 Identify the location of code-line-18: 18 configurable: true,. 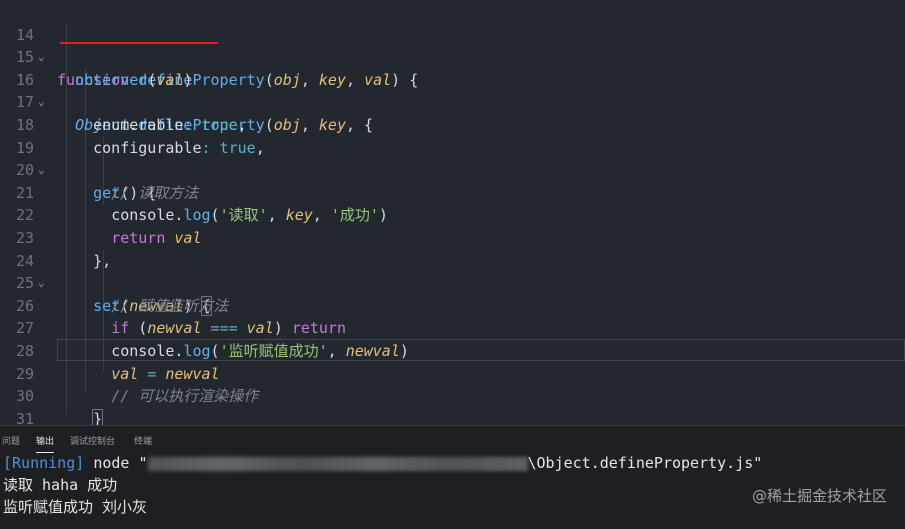
(452, 124).